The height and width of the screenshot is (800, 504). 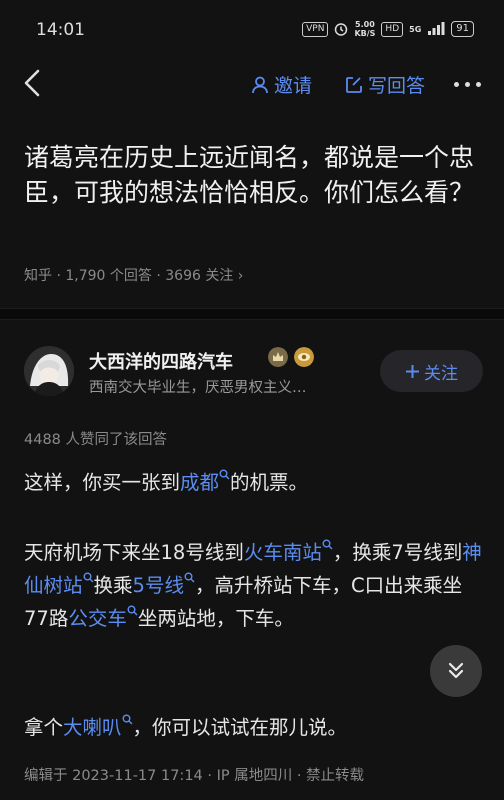 I want to click on answer-paragraph: 拿个大喇叭 ，你可以试试在那儿说。, so click(x=186, y=726).